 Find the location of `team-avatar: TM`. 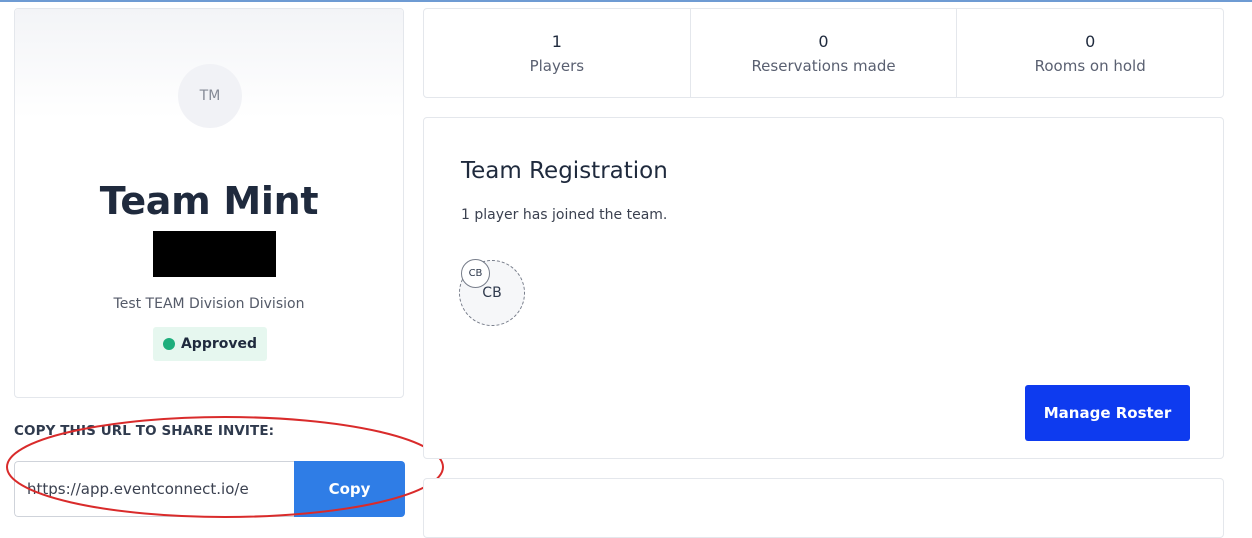

team-avatar: TM is located at coordinates (210, 96).